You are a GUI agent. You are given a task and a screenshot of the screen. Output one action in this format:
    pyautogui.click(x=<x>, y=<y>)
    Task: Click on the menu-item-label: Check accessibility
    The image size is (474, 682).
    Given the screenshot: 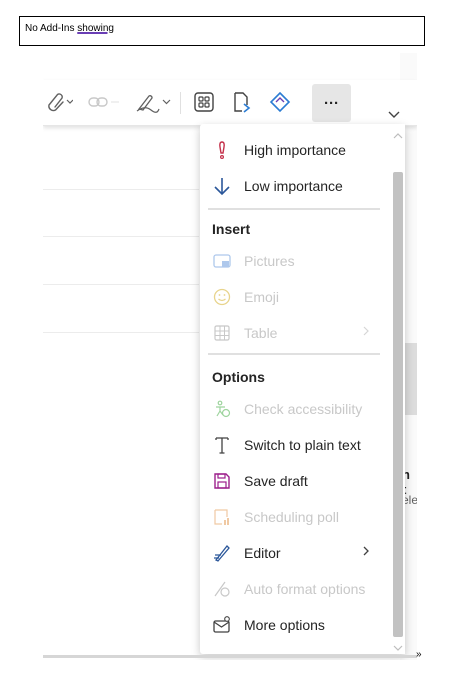 What is the action you would take?
    pyautogui.click(x=303, y=409)
    